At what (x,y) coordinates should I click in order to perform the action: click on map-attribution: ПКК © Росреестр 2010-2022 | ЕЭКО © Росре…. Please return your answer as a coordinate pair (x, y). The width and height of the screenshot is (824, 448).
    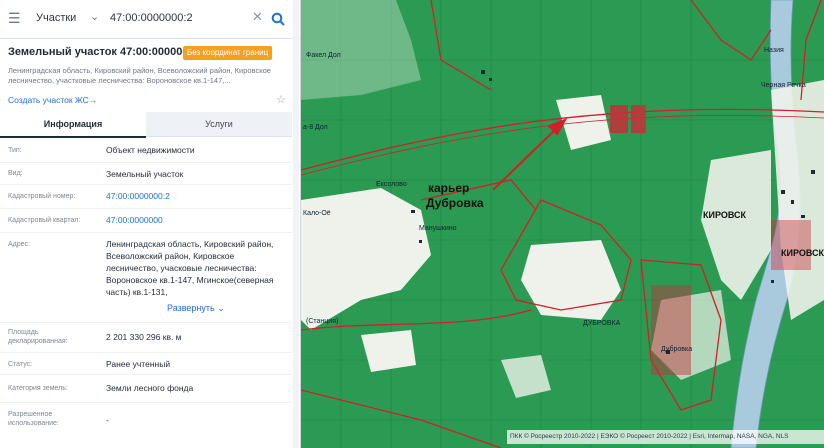
    Looking at the image, I should click on (665, 437).